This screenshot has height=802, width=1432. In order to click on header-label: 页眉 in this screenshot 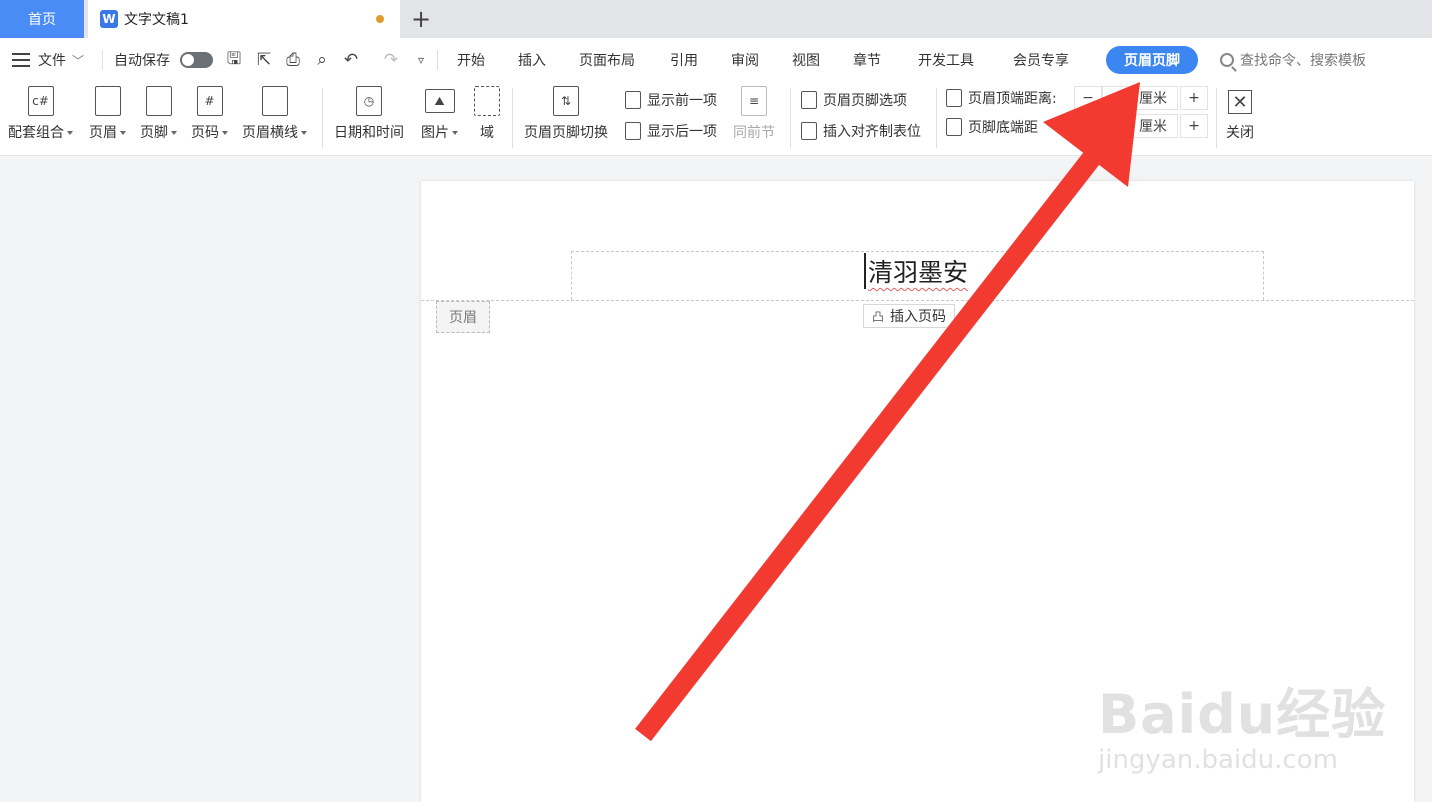, I will do `click(103, 133)`.